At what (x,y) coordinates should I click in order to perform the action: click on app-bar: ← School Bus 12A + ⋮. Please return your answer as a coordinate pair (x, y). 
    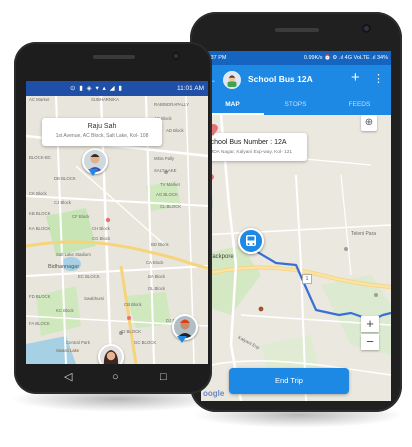
    Looking at the image, I should click on (296, 80).